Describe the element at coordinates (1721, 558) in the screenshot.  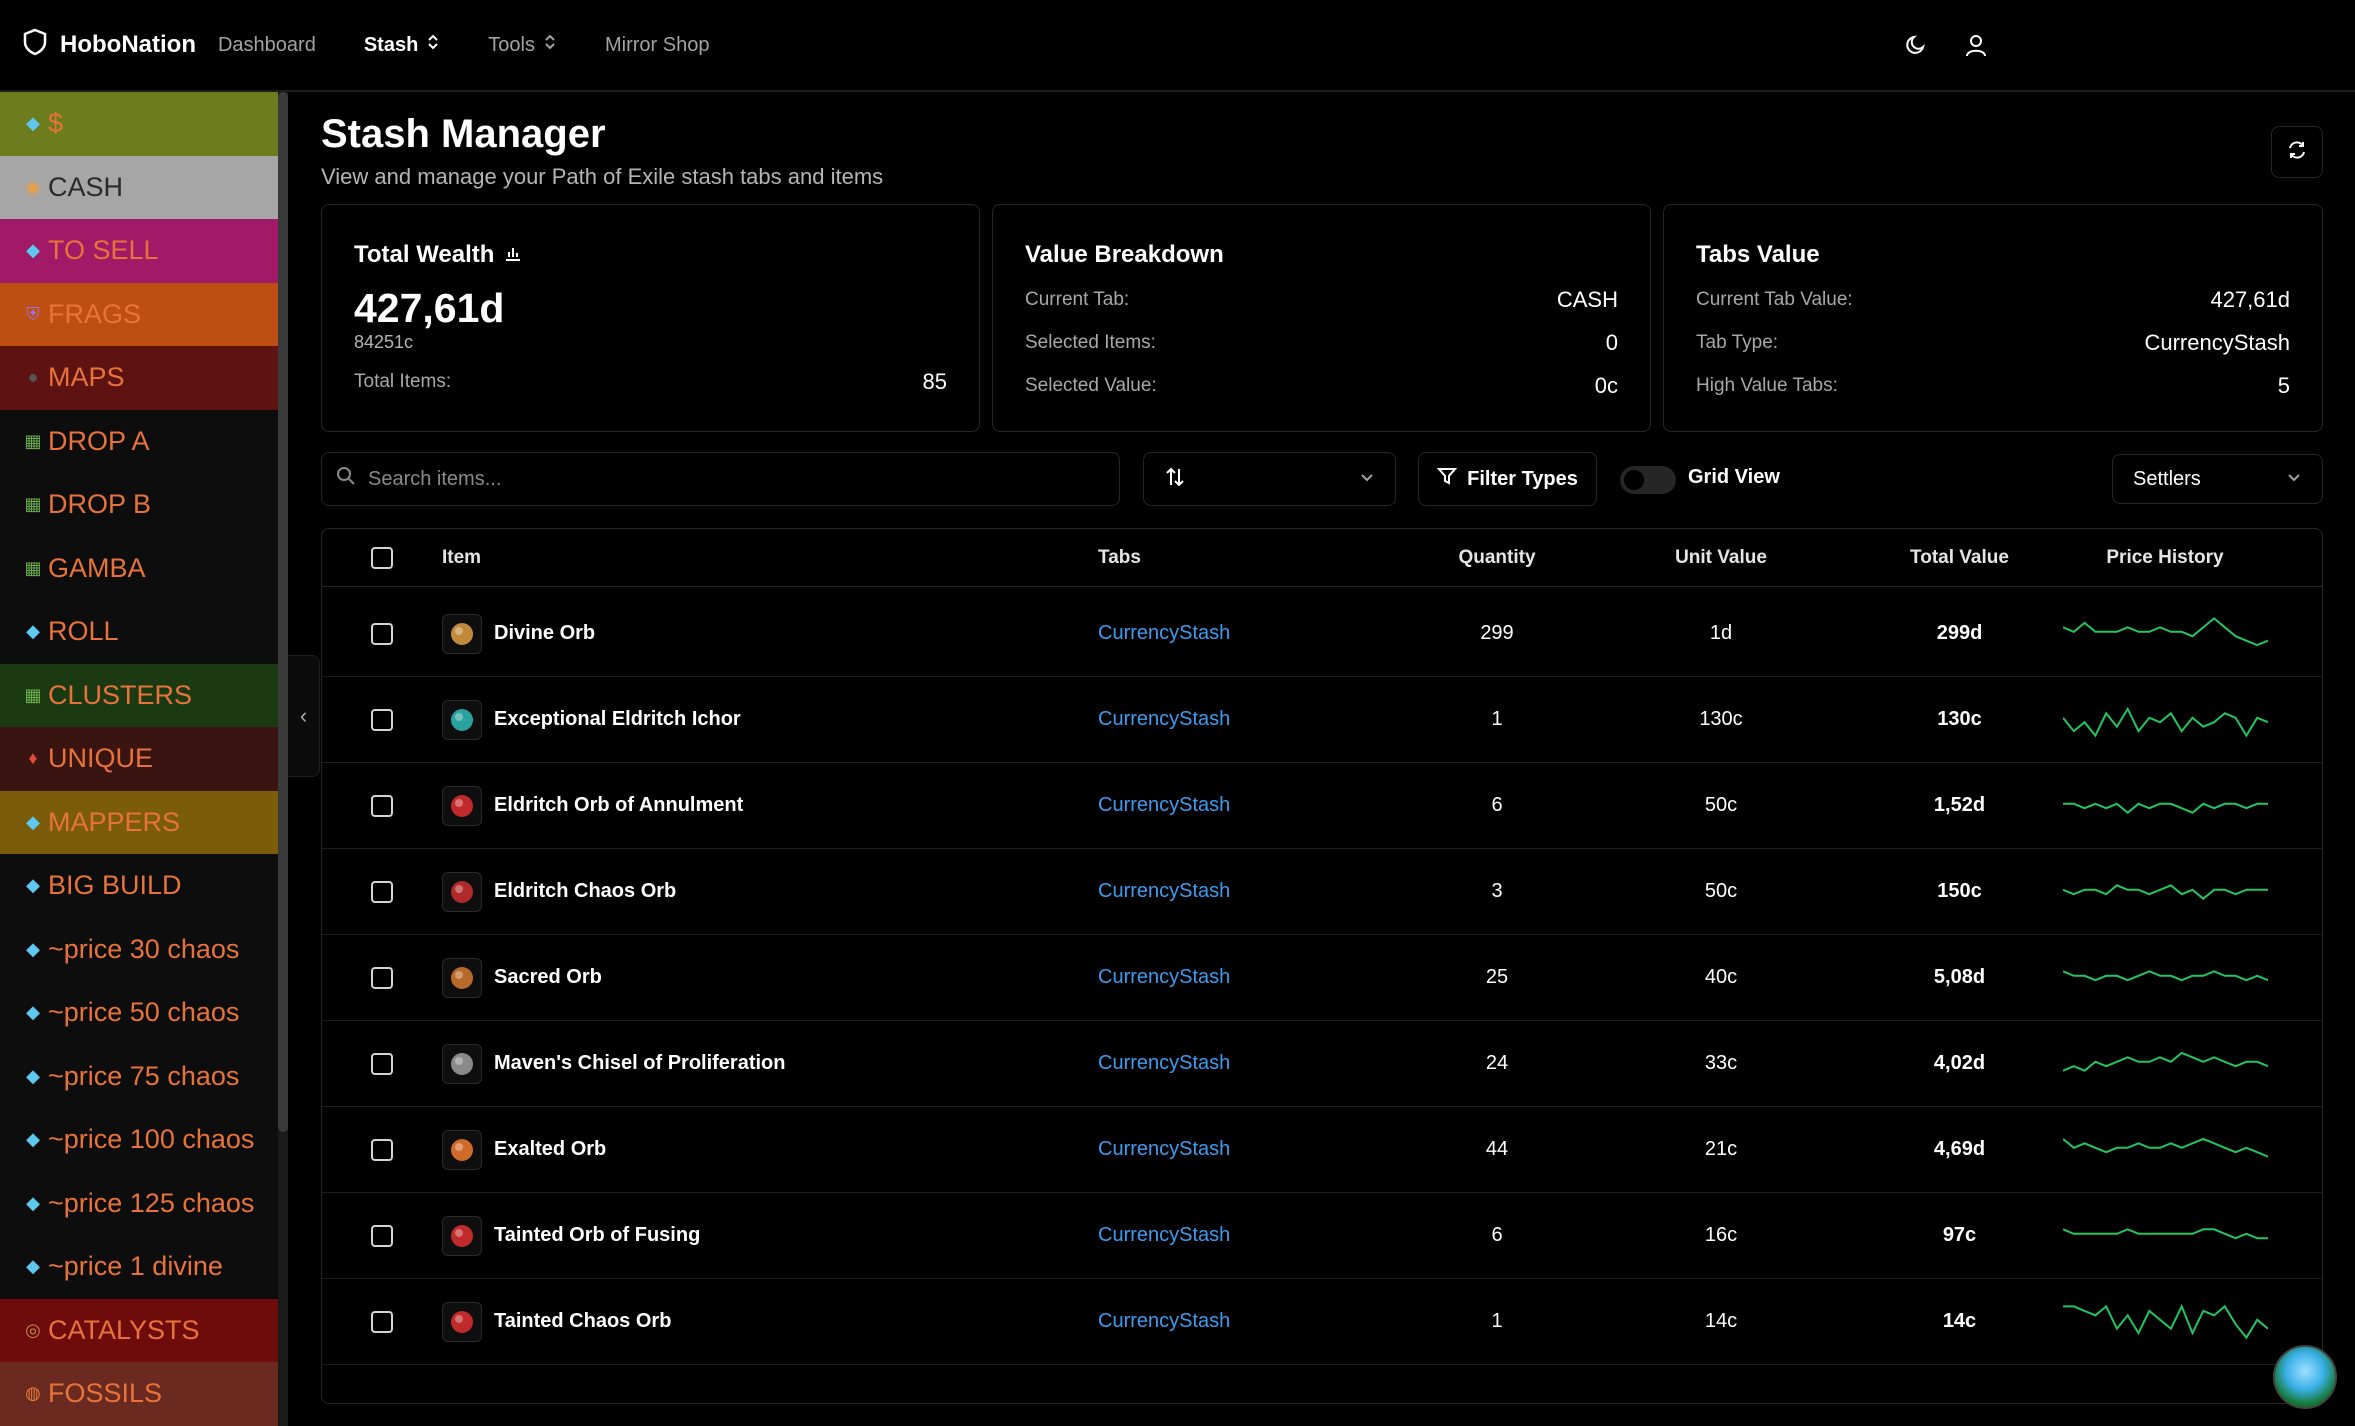
I see `header-unit-value: Unit Value` at that location.